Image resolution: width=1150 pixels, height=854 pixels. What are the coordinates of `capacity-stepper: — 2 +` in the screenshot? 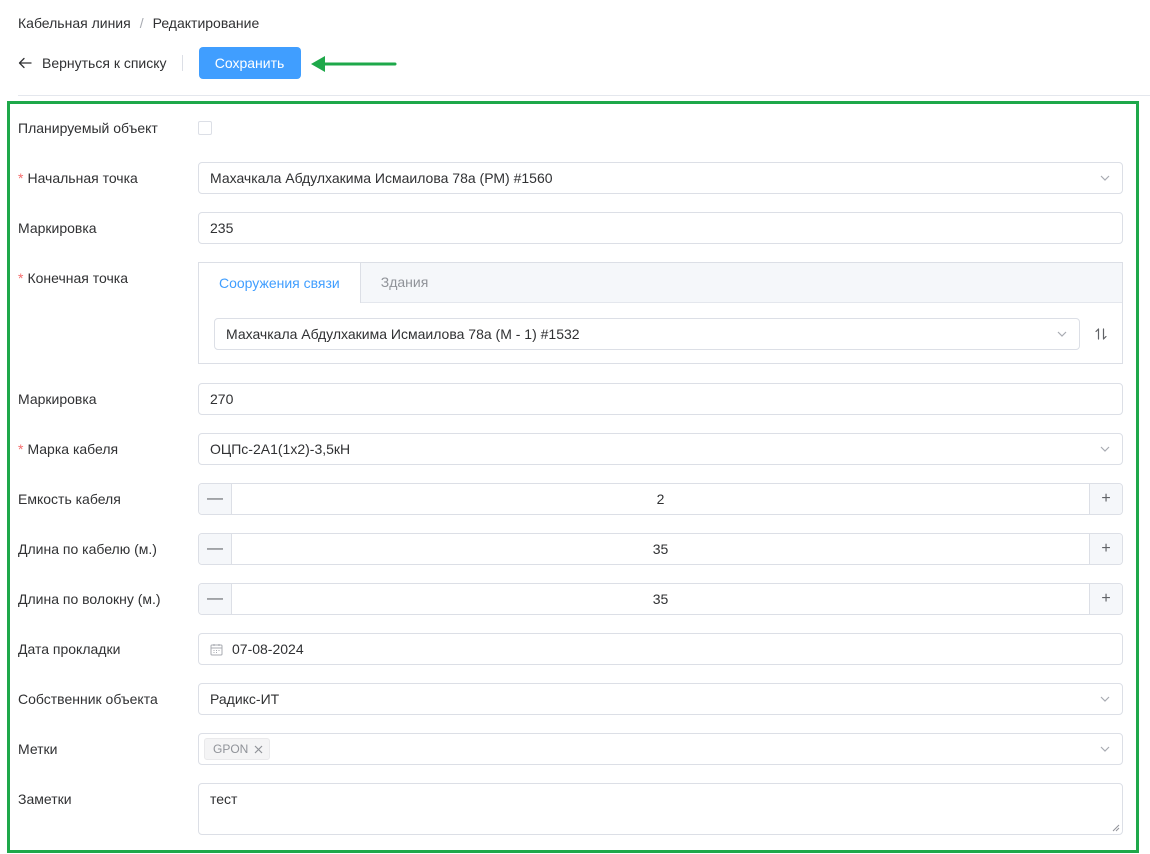 It's located at (660, 499).